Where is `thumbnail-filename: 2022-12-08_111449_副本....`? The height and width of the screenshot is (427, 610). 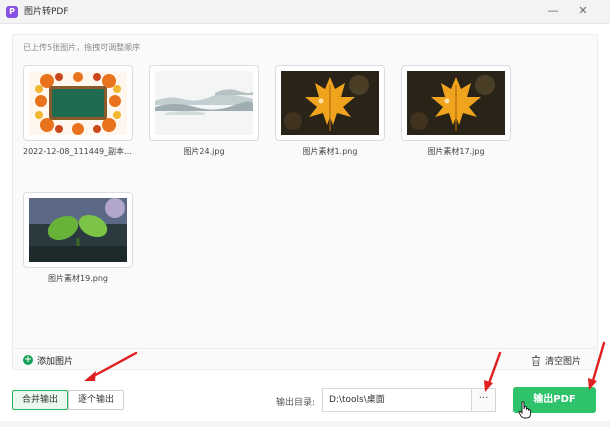
thumbnail-filename: 2022-12-08_111449_副本.... is located at coordinates (78, 151).